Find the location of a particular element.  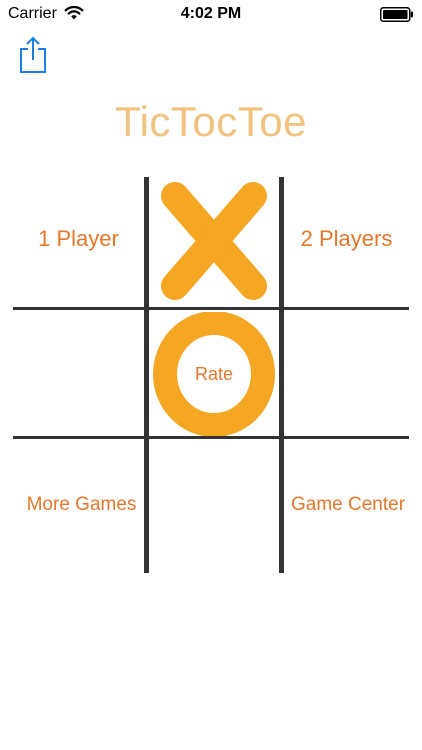

clock-time: 4:02 PM is located at coordinates (211, 13).